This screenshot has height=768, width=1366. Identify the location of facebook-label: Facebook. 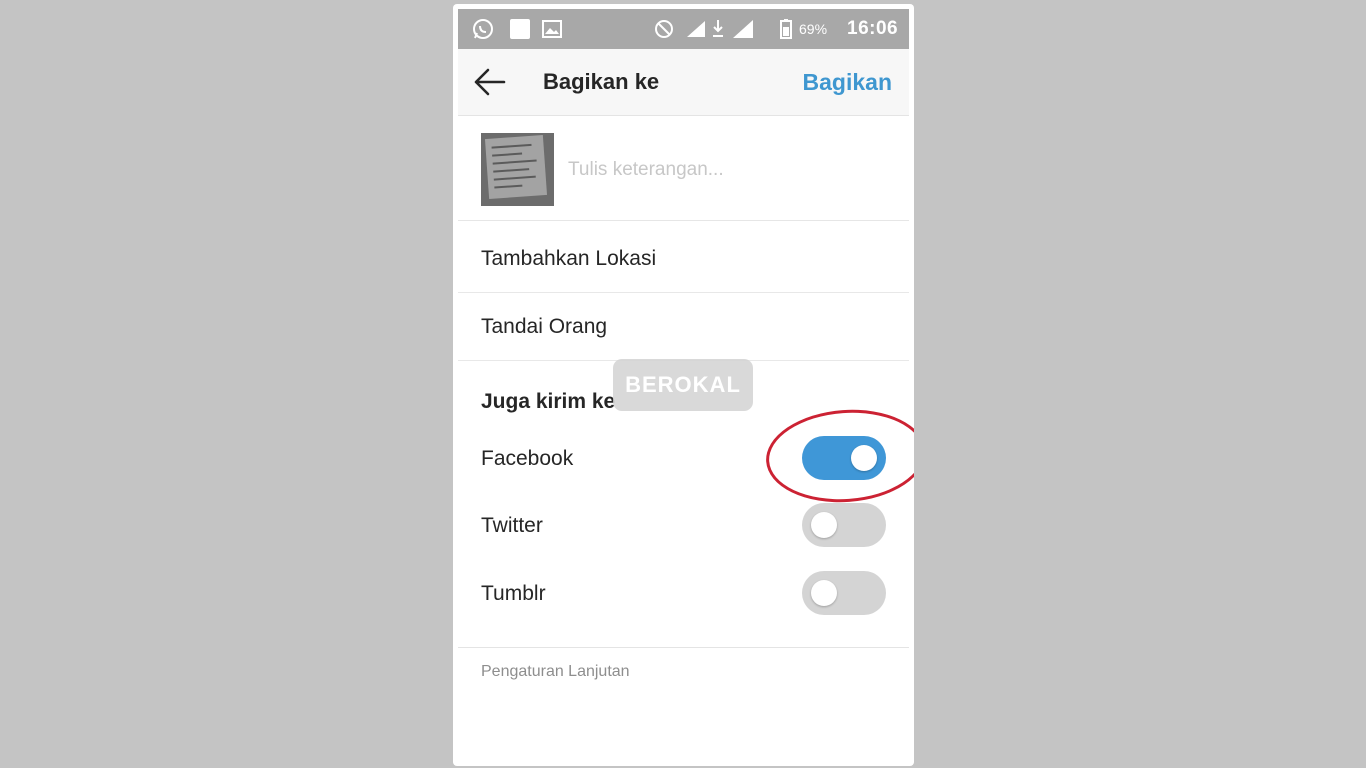
(527, 458).